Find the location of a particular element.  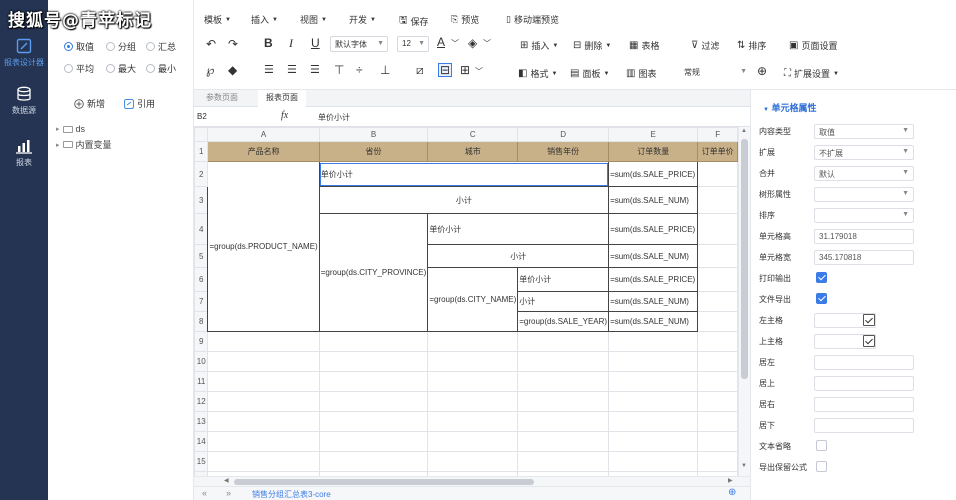

row-header: 8 is located at coordinates (201, 321).